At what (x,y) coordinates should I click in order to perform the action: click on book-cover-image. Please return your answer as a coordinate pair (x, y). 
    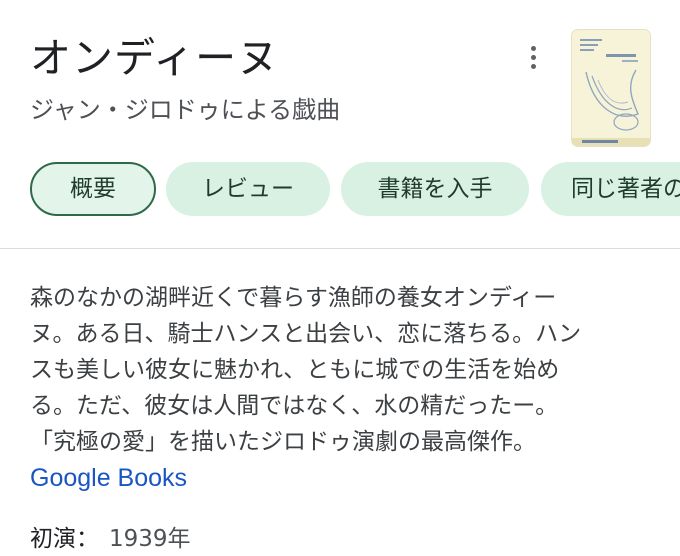
    Looking at the image, I should click on (611, 88).